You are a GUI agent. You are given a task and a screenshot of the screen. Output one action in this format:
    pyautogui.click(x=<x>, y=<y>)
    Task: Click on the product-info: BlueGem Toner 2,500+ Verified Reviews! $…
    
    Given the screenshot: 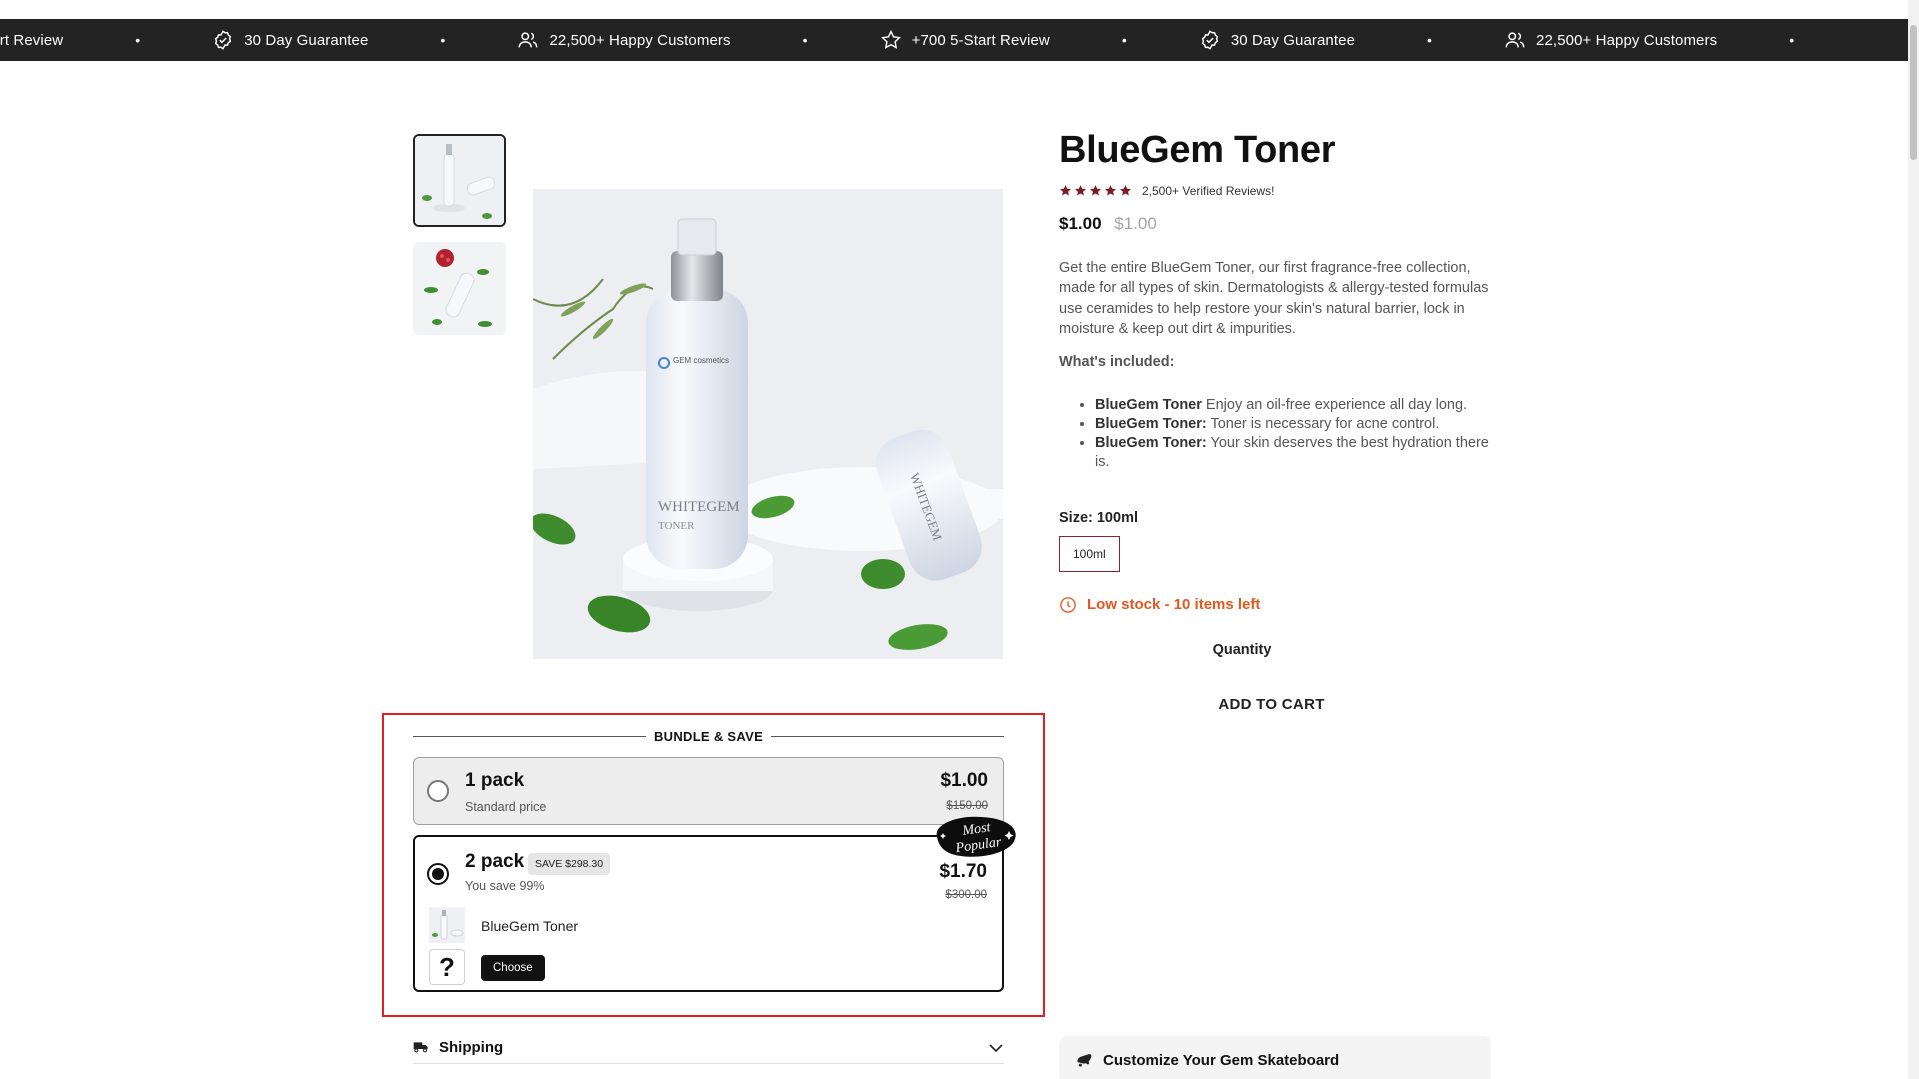 What is the action you would take?
    pyautogui.click(x=1279, y=421)
    